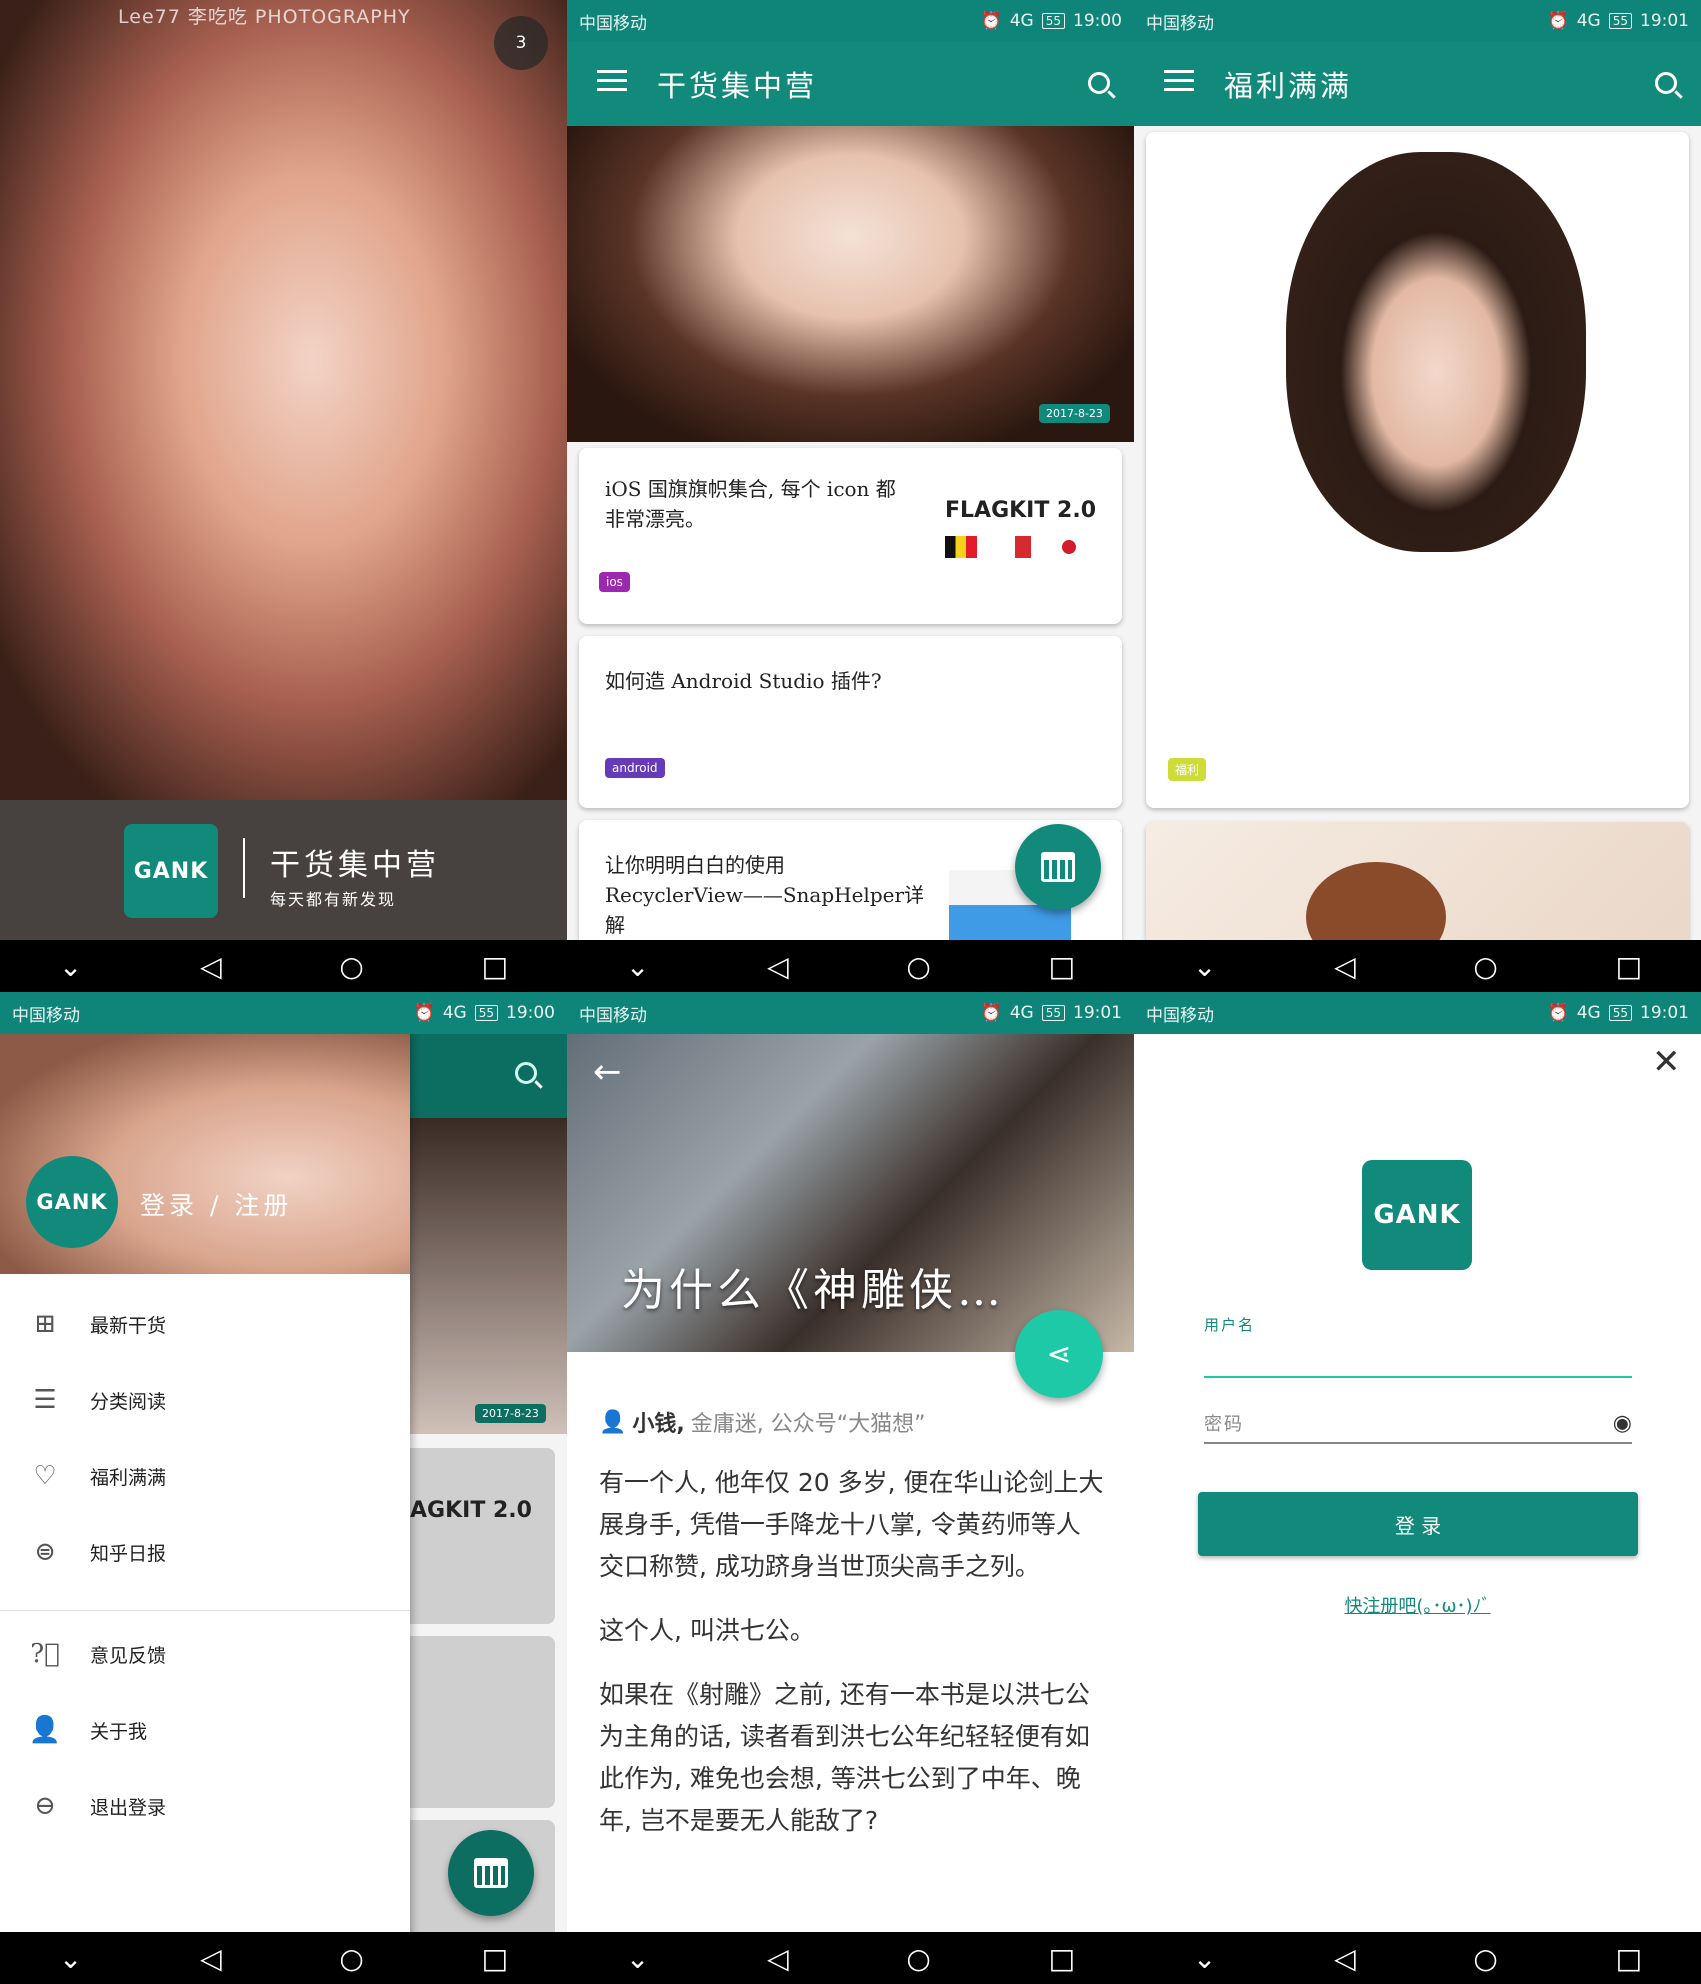 The image size is (1701, 1984). Describe the element at coordinates (128, 1807) in the screenshot. I see `drawer-item-label: 退出登录` at that location.